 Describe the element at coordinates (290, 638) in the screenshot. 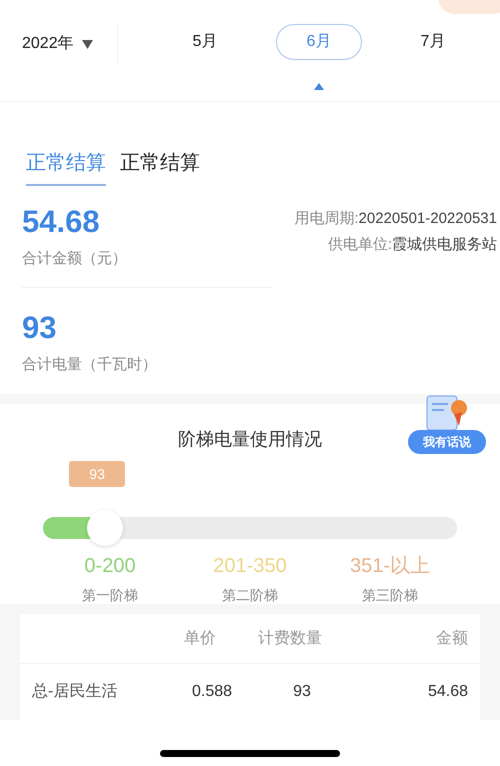

I see `column-header: 计费数量` at that location.